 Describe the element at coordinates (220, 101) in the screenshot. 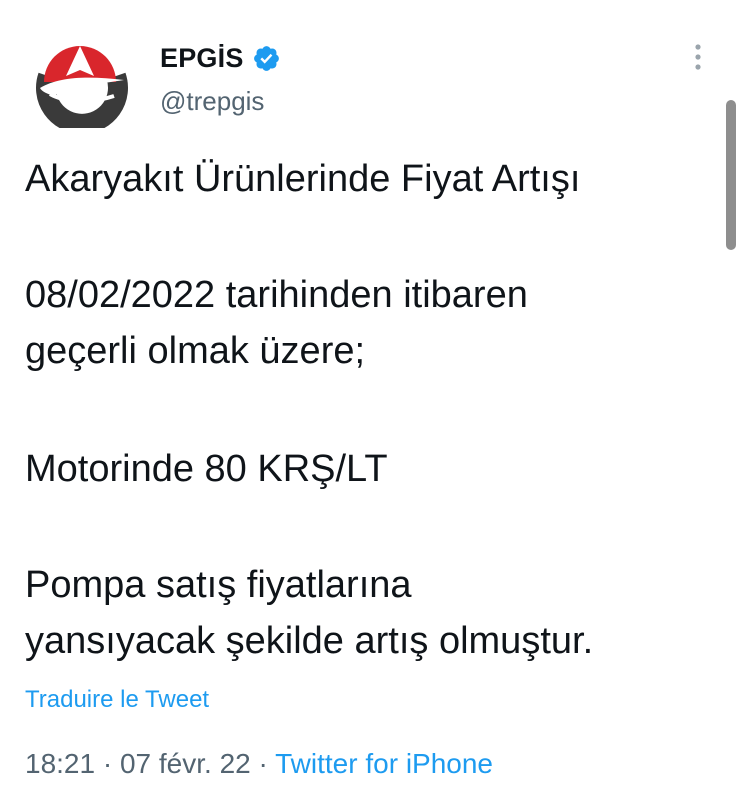

I see `handle: @trepgis` at that location.